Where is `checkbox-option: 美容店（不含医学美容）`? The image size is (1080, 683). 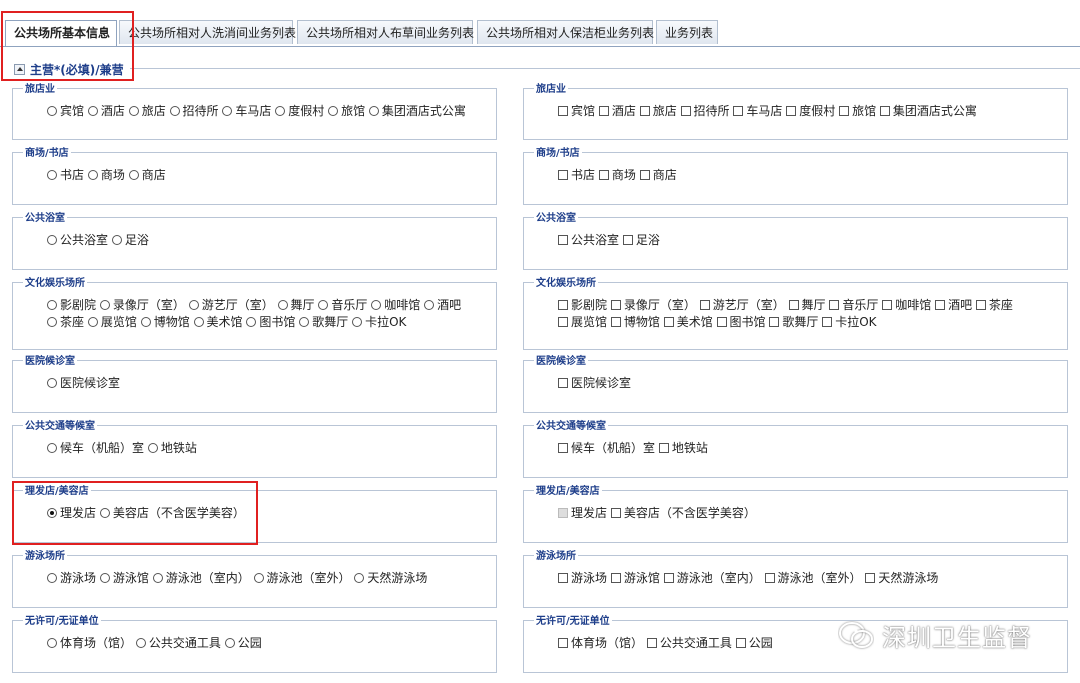 checkbox-option: 美容店（不含医学美容） is located at coordinates (683, 513).